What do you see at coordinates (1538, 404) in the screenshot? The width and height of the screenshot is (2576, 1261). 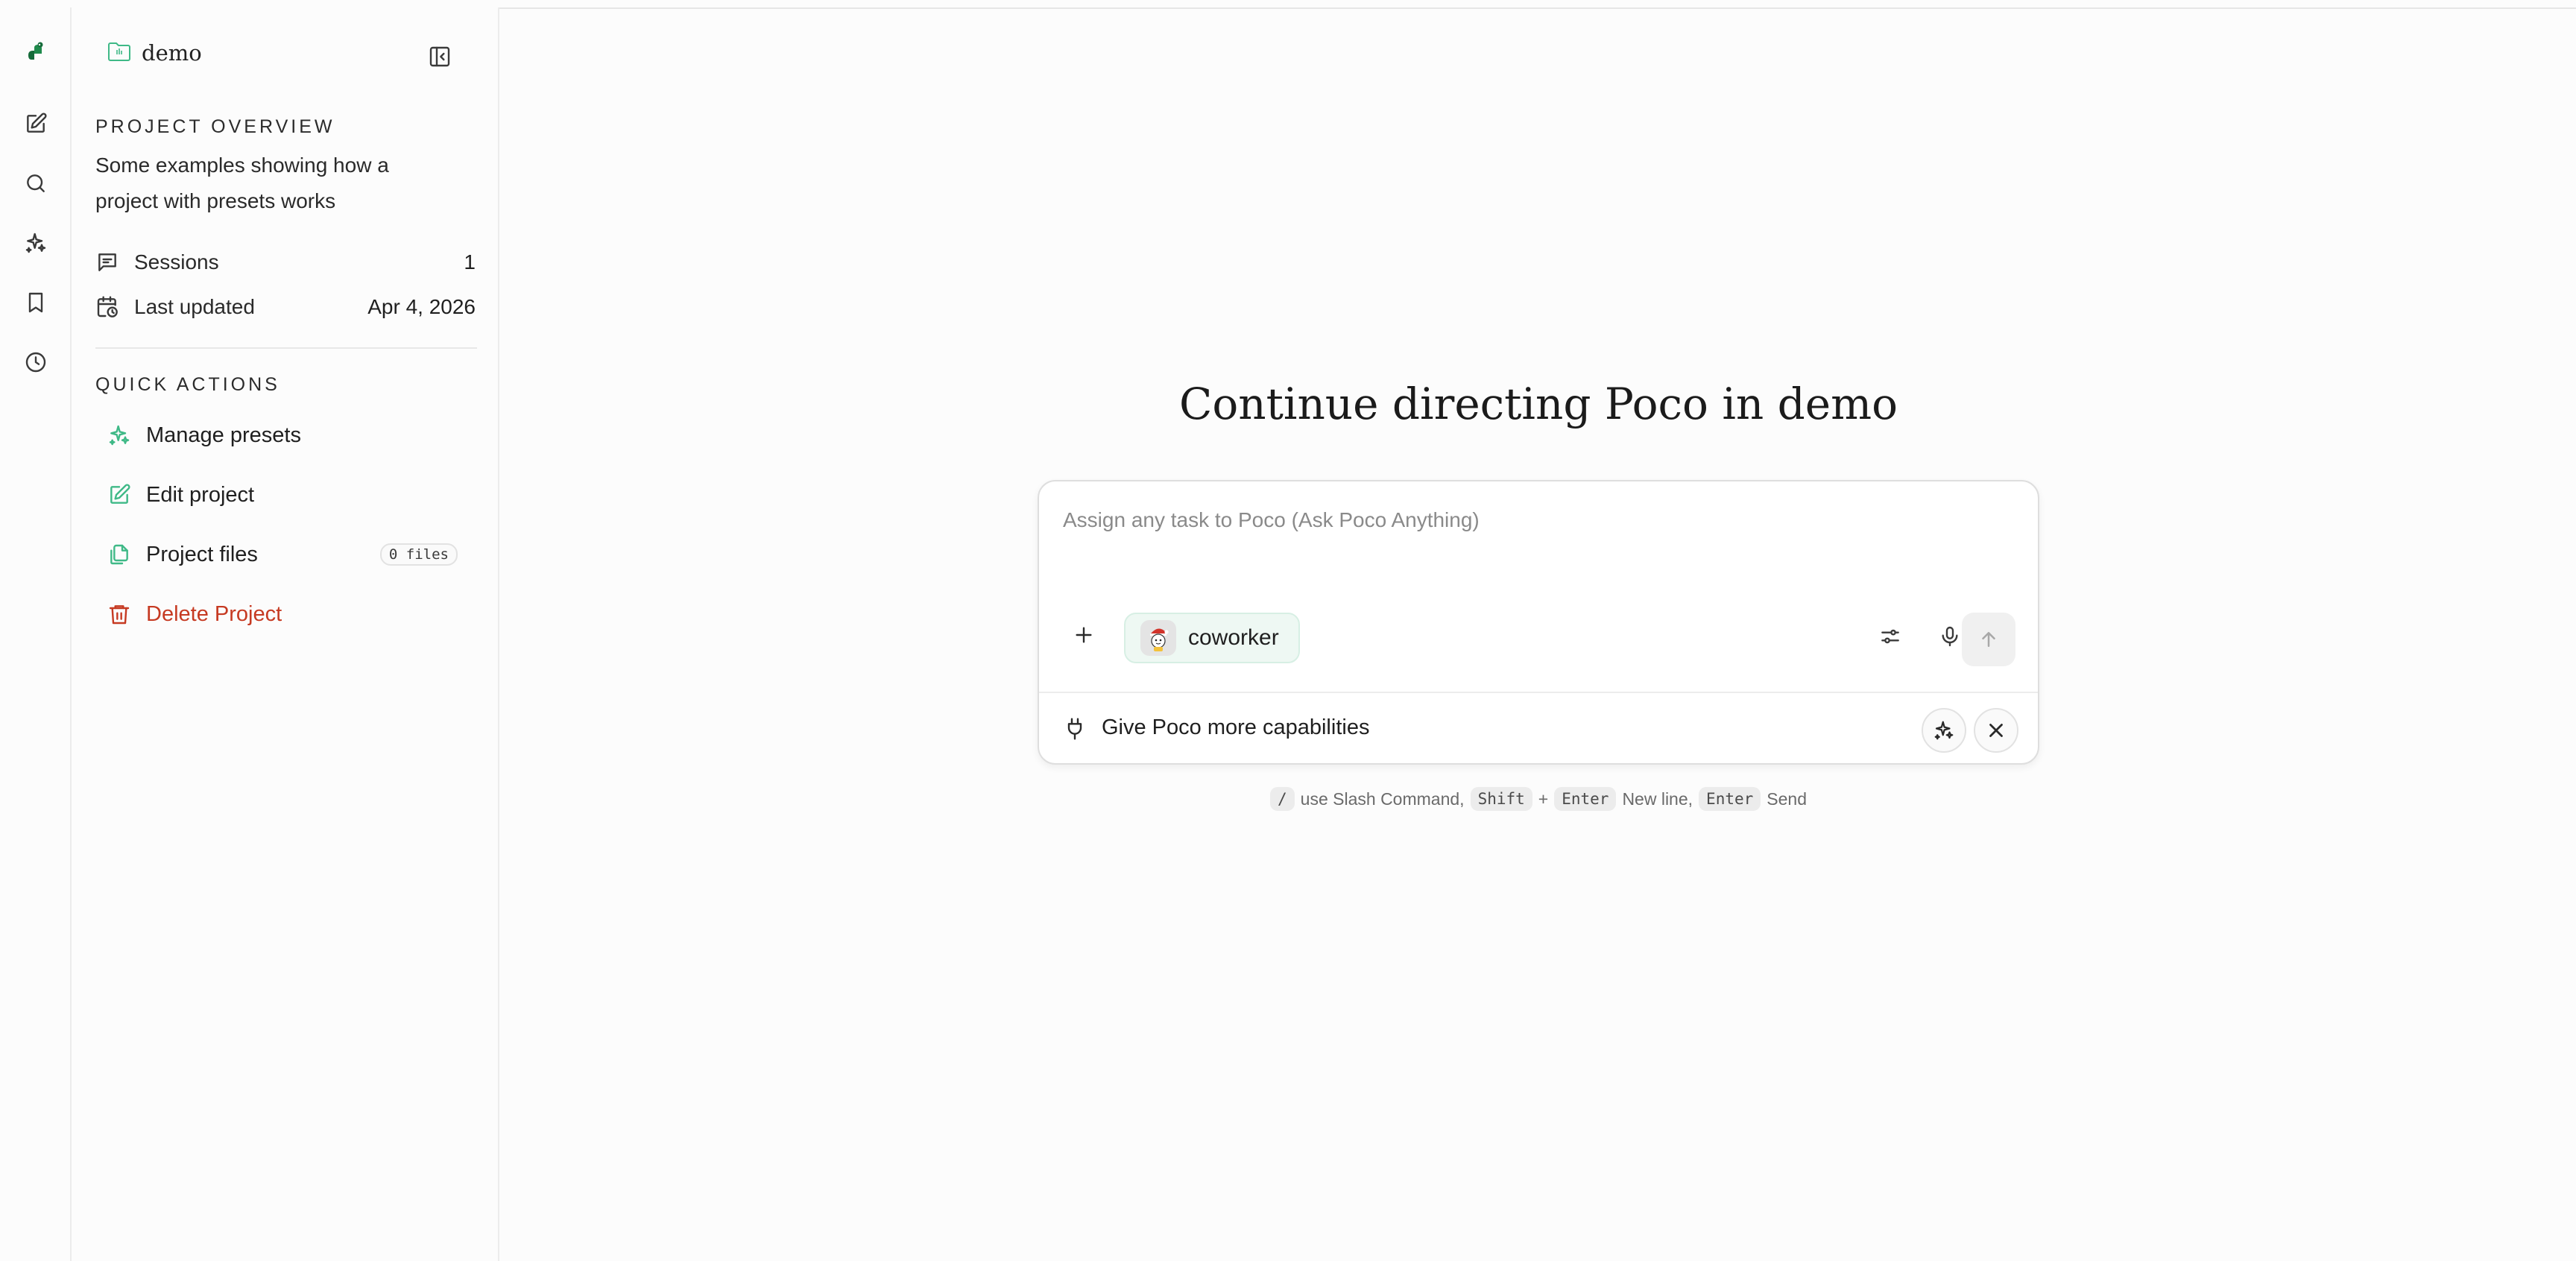 I see `page-headline: Continue directing Poco in demo` at bounding box center [1538, 404].